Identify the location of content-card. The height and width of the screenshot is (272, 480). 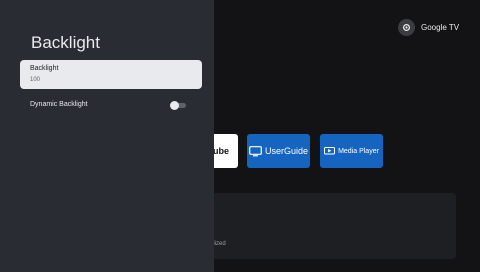
(328, 226).